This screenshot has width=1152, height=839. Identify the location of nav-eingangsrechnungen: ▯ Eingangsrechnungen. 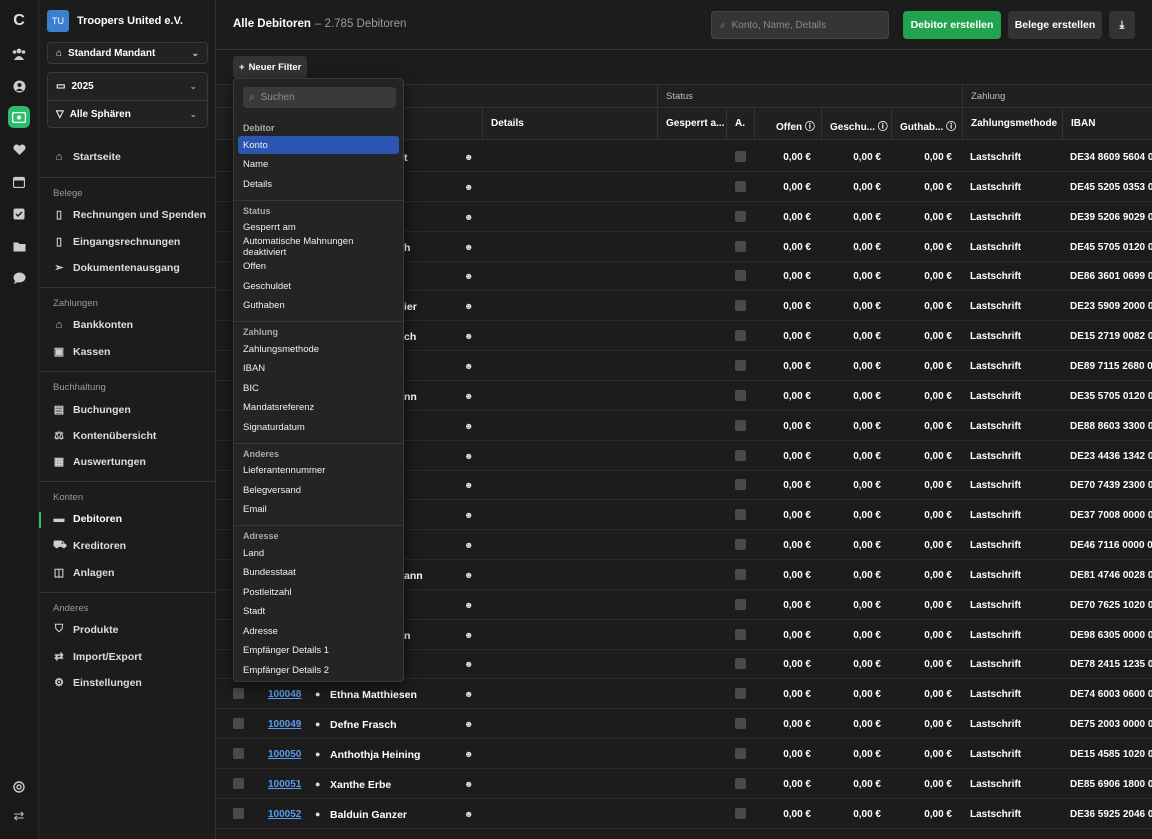
(116, 242).